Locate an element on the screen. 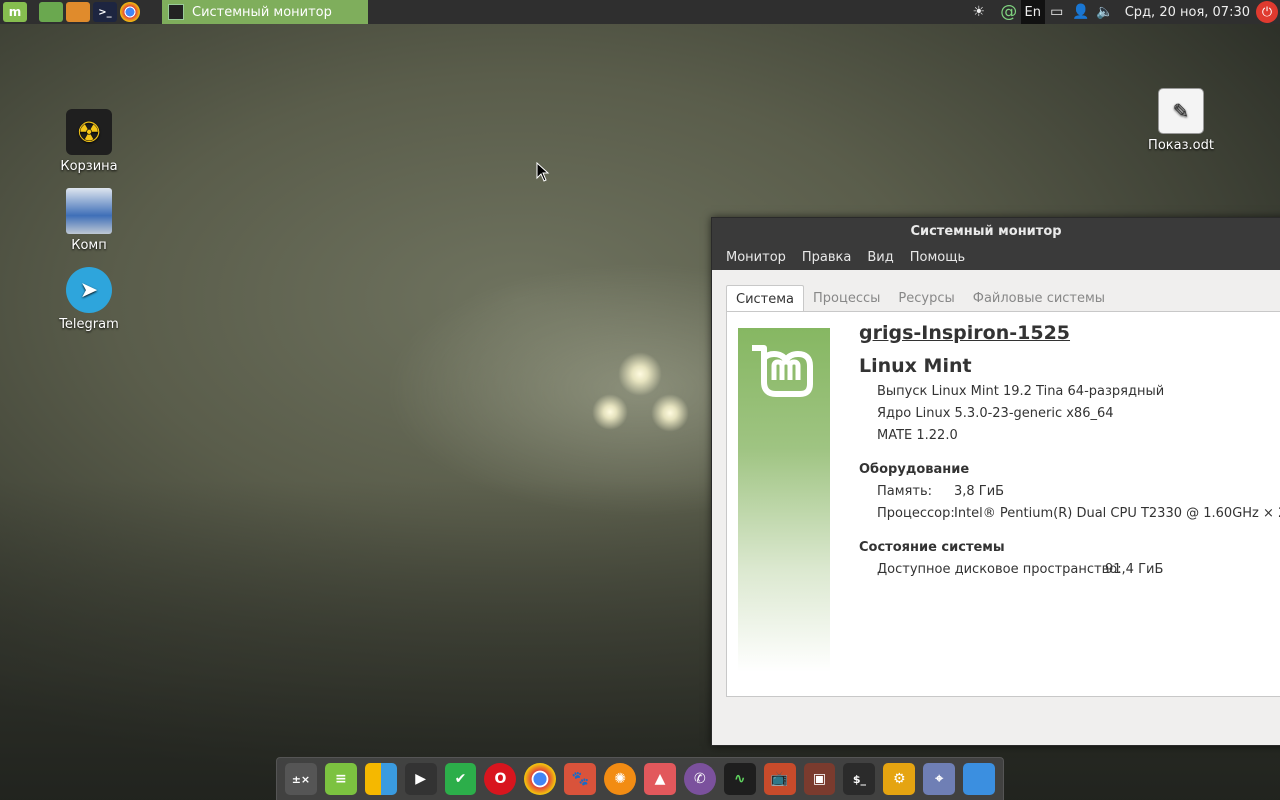 The image size is (1280, 800). viber-icon: ✆ is located at coordinates (699, 779).